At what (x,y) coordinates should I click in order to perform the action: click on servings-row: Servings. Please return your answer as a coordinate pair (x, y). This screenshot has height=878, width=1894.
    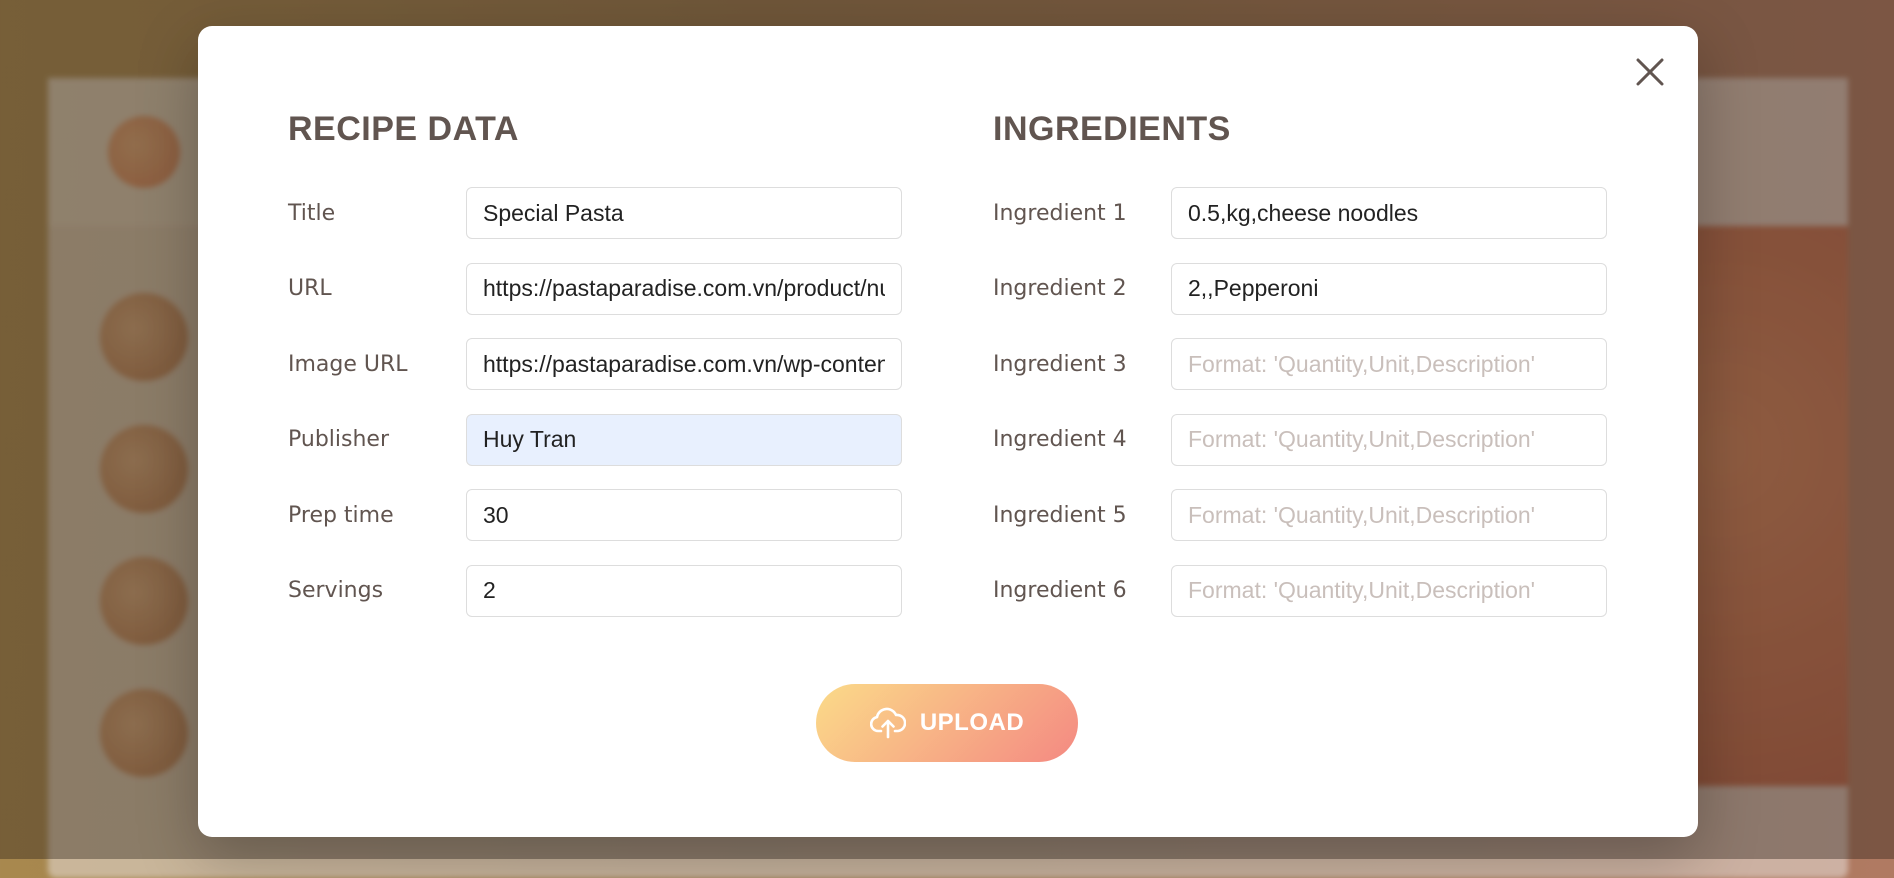
    Looking at the image, I should click on (598, 591).